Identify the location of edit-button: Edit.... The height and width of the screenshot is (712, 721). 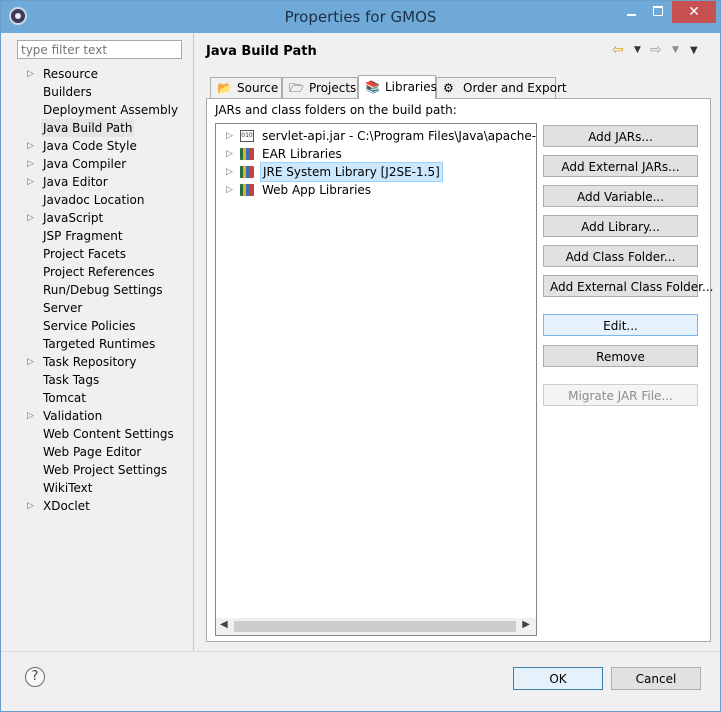
(620, 325).